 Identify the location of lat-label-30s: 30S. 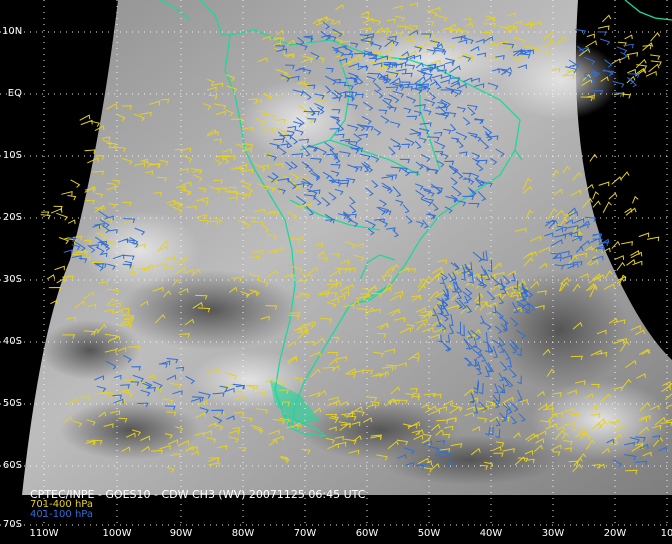
(12, 279).